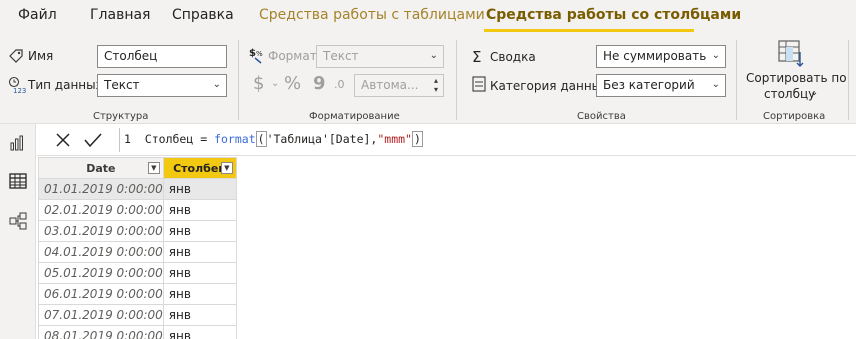 The image size is (856, 339). I want to click on cell-date: 05.01.2019 0:00:00, so click(101, 273).